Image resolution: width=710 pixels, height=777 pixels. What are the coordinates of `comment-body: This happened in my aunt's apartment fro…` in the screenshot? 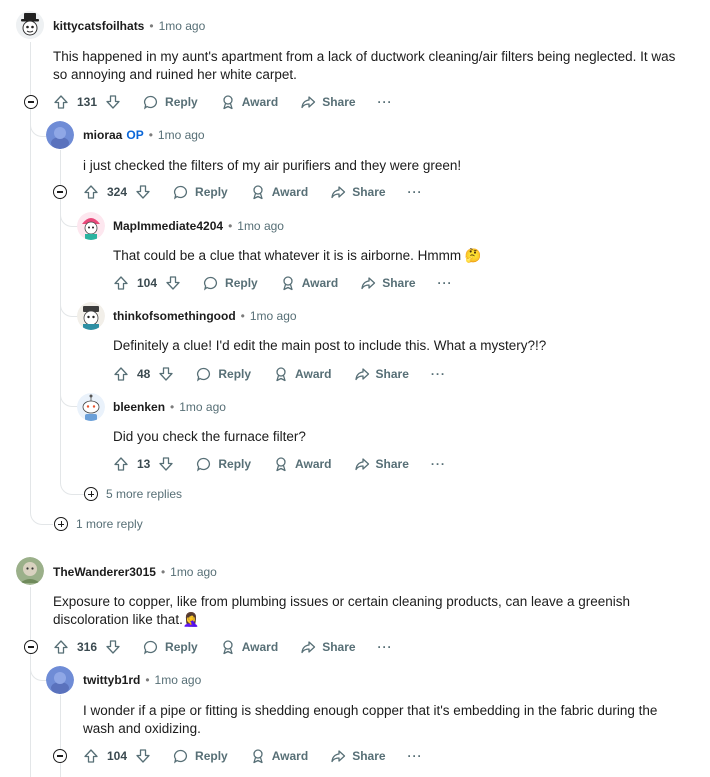 It's located at (364, 65).